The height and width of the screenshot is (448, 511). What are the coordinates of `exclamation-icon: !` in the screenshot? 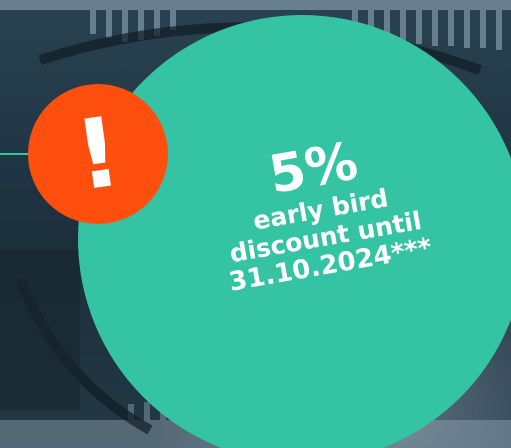 It's located at (98, 154).